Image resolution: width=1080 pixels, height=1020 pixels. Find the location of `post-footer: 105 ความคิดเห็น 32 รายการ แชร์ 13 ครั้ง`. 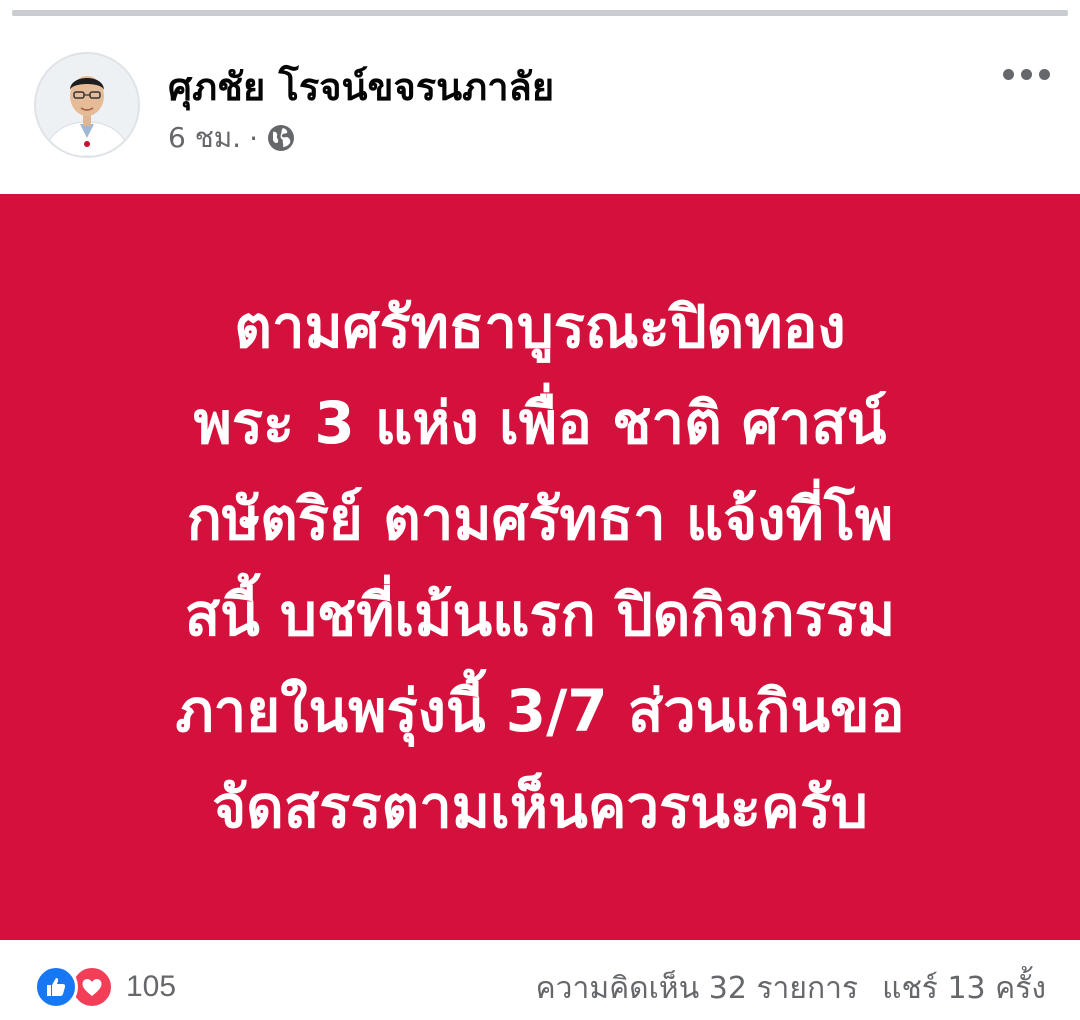

post-footer: 105 ความคิดเห็น 32 รายการ แชร์ 13 ครั้ง is located at coordinates (540, 980).